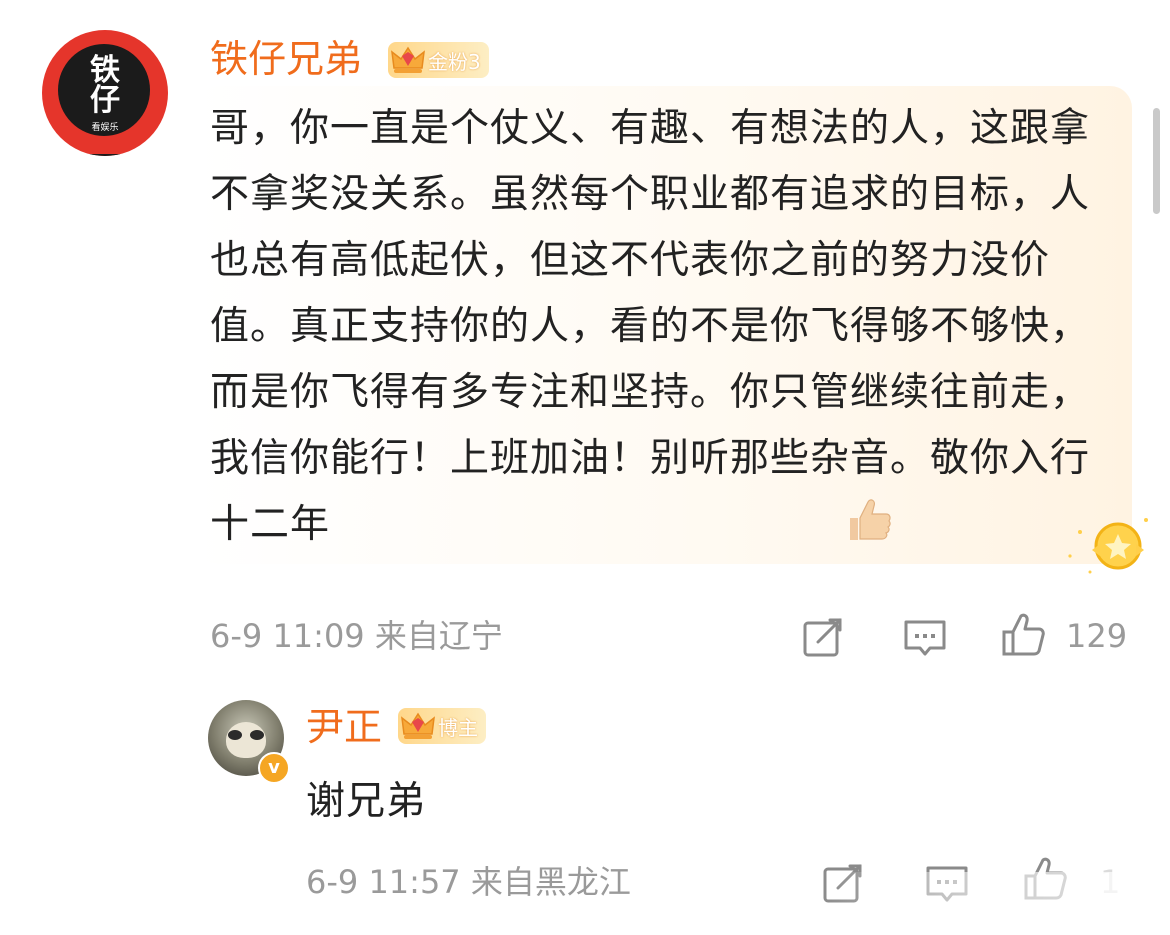  Describe the element at coordinates (105, 155) in the screenshot. I see `avatar-logo-bar` at that location.